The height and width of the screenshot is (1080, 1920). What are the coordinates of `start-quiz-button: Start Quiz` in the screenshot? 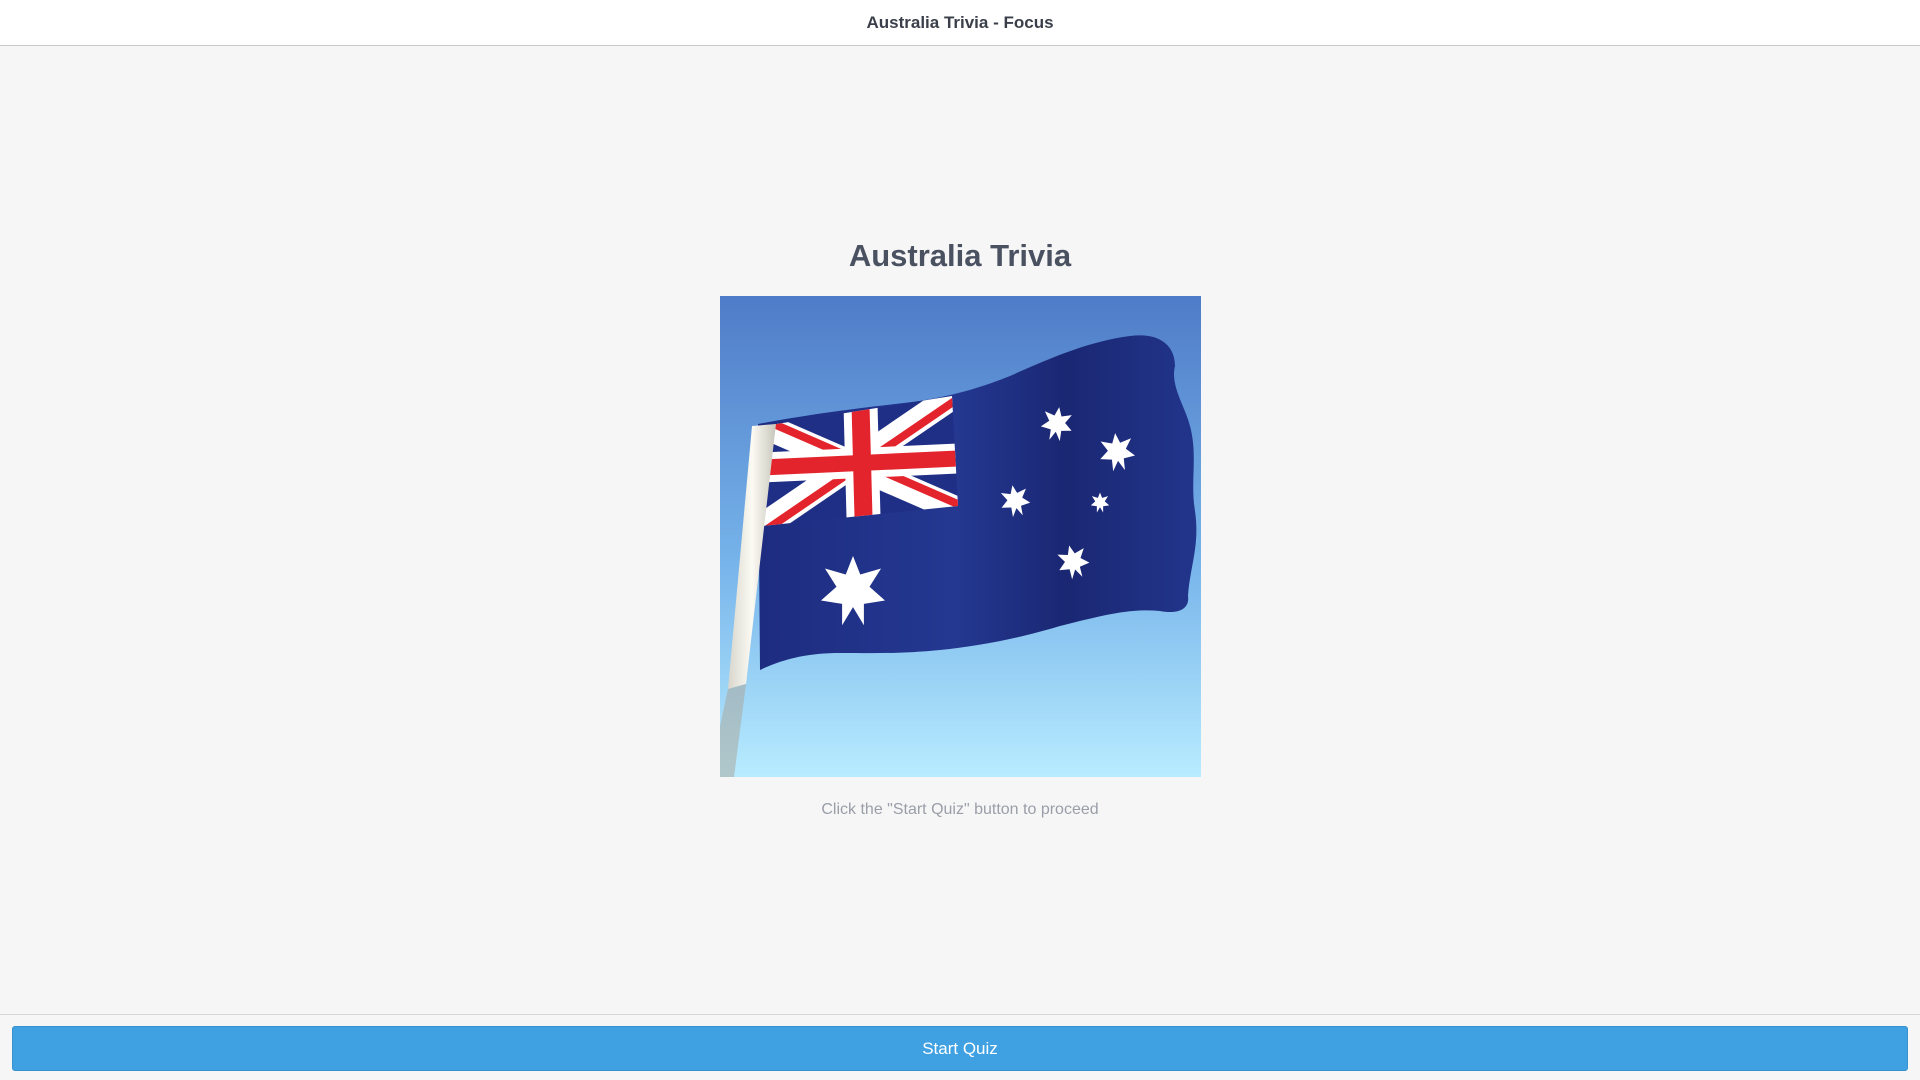 It's located at (960, 1048).